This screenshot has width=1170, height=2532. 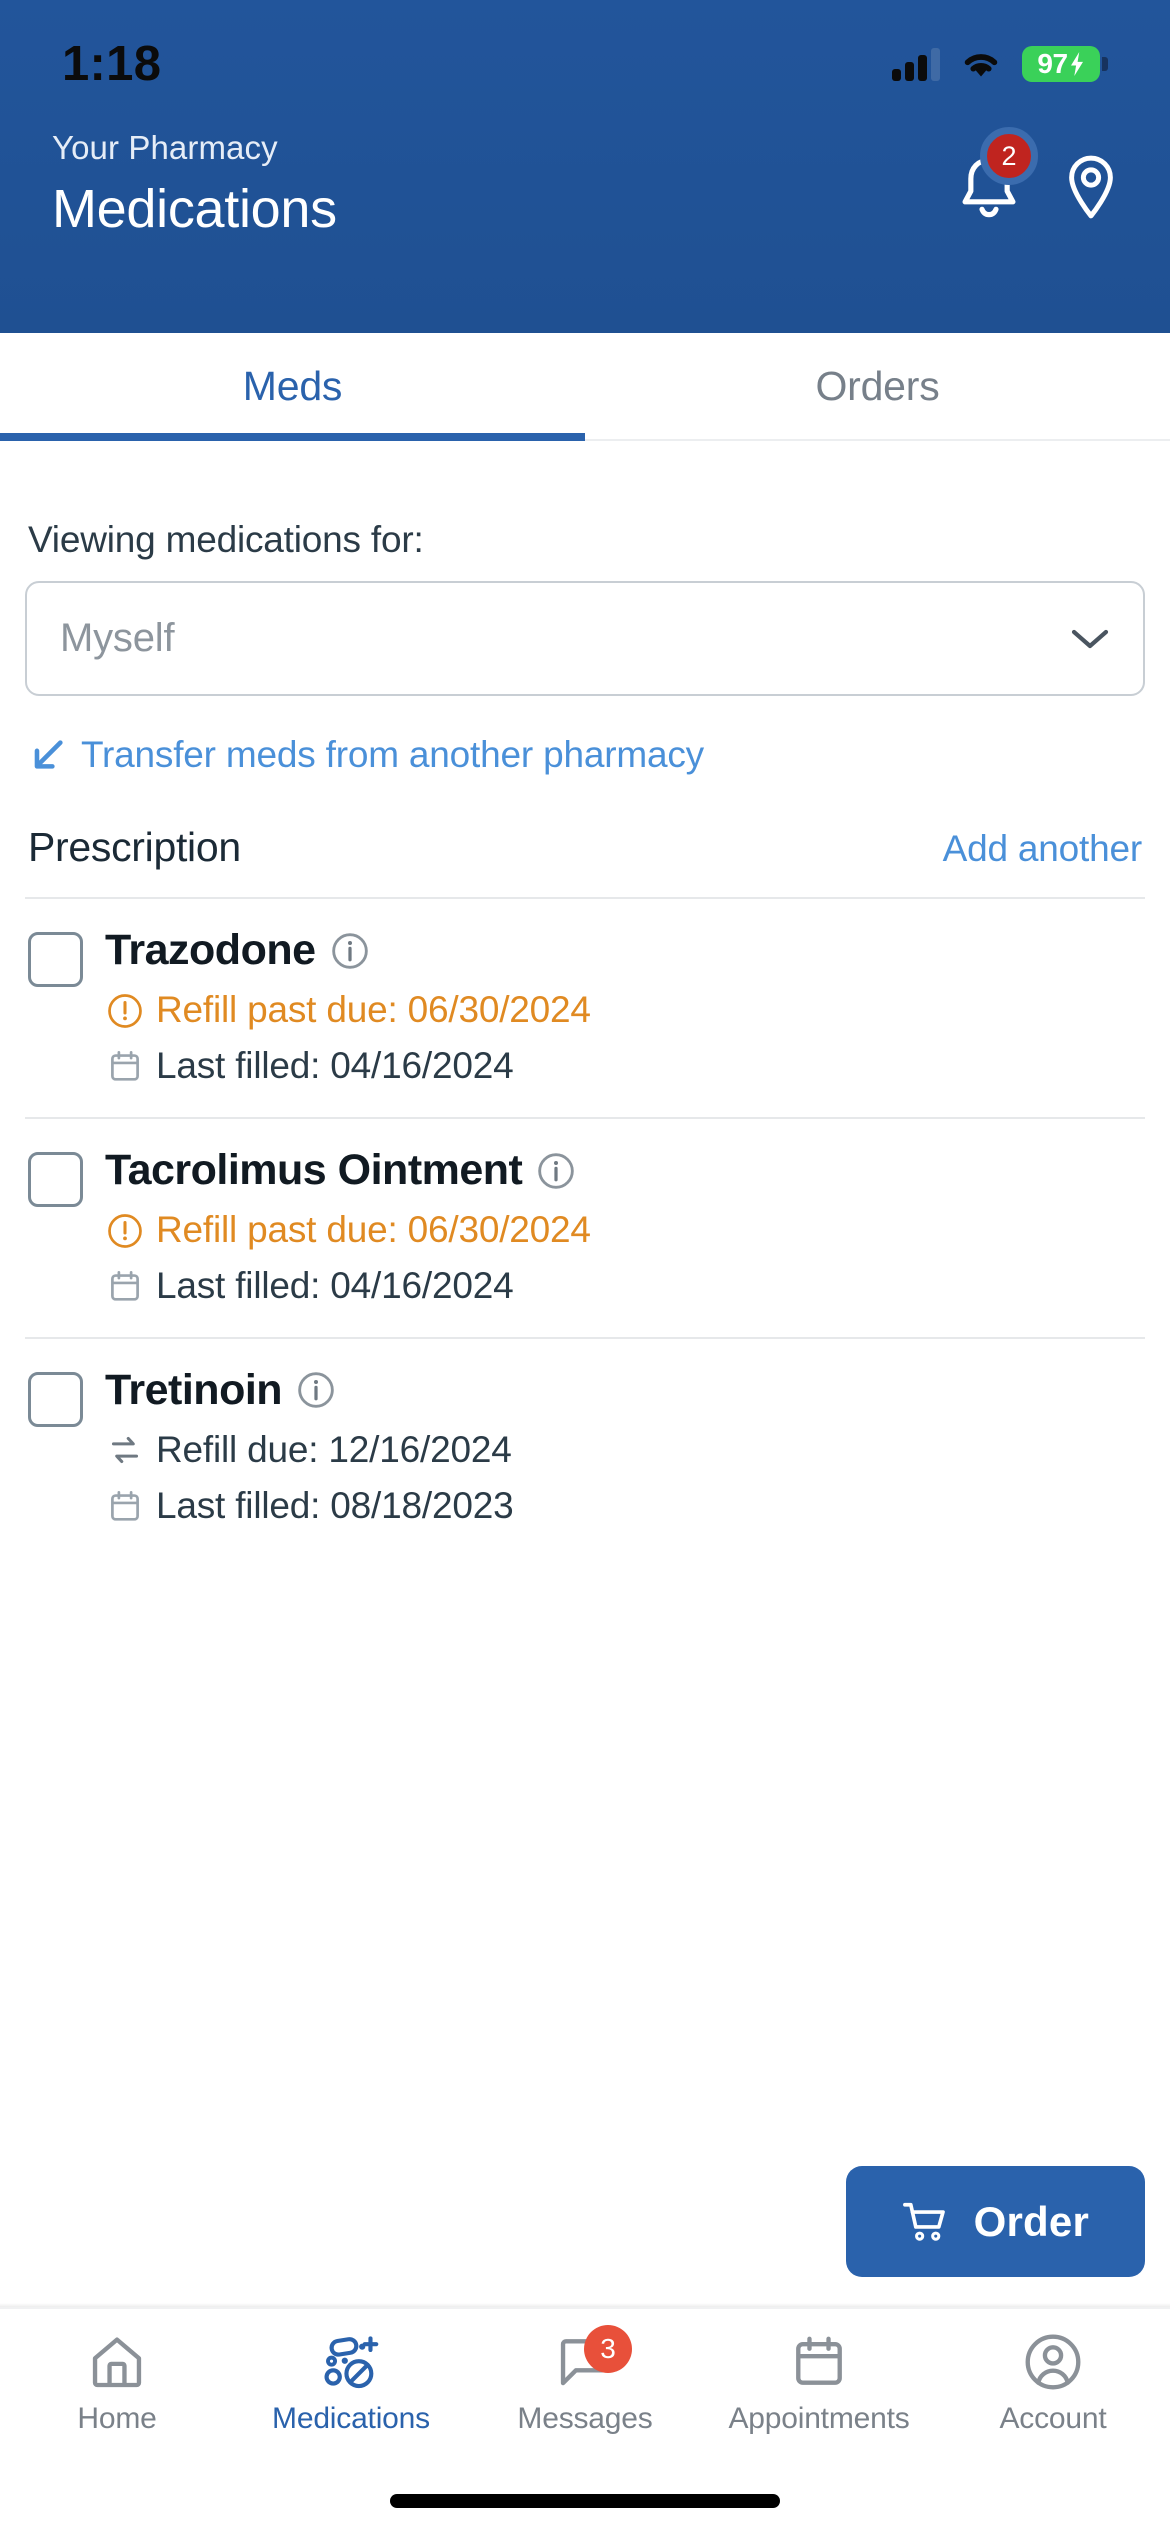 I want to click on medication-refill-status: Refill due: 12/16/2024, so click(x=623, y=1450).